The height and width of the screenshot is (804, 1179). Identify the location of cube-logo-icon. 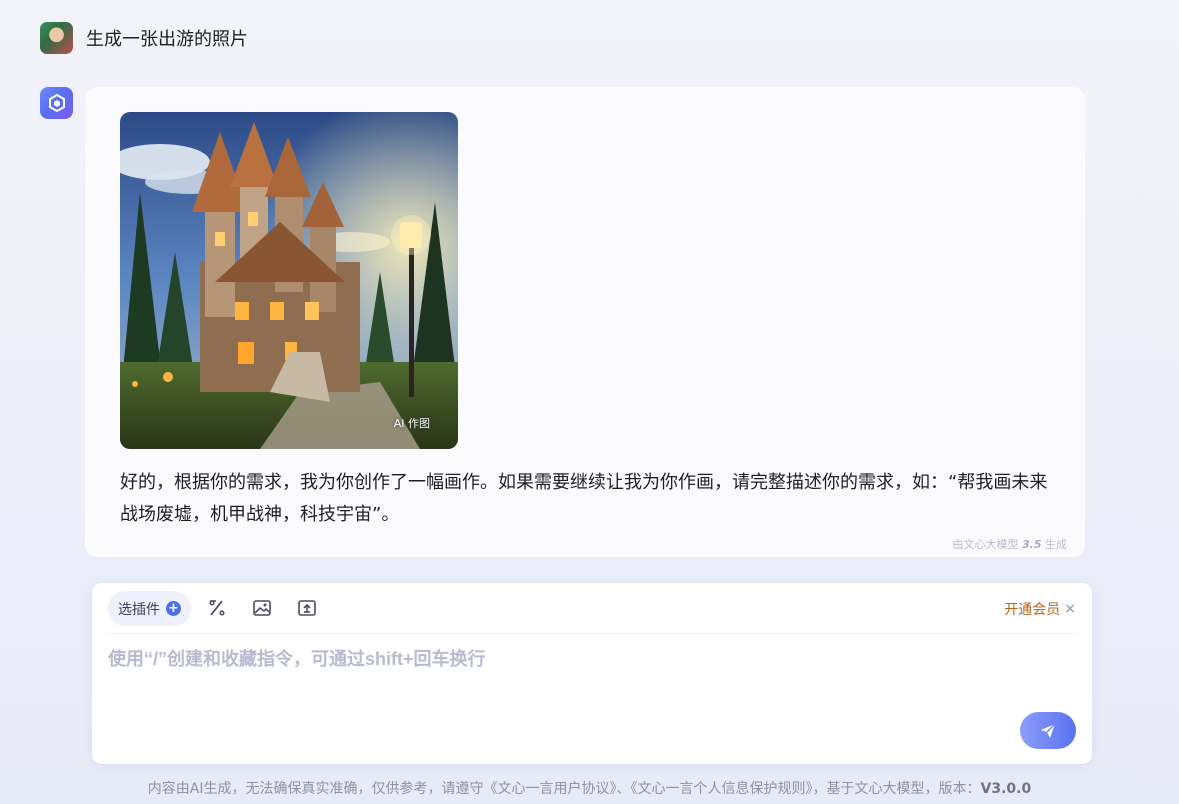
(56, 103).